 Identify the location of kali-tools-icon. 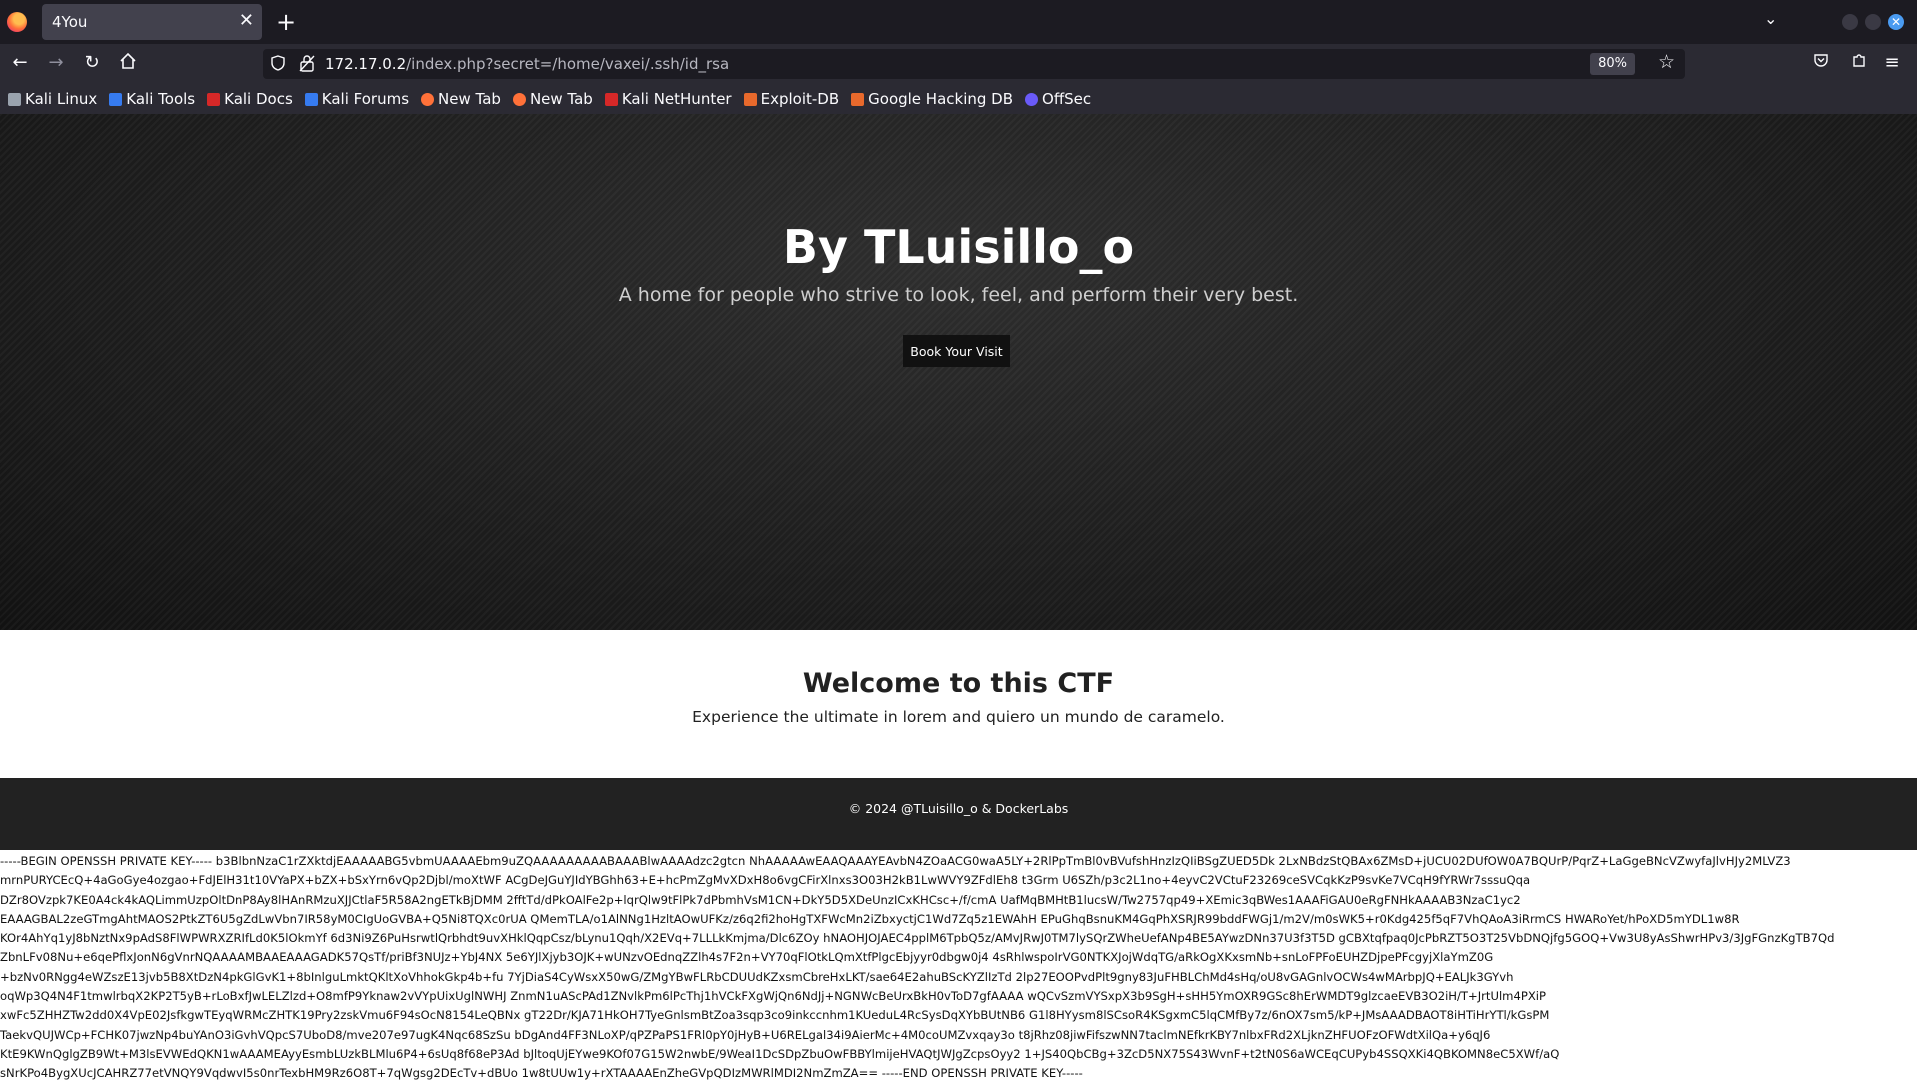
(116, 99).